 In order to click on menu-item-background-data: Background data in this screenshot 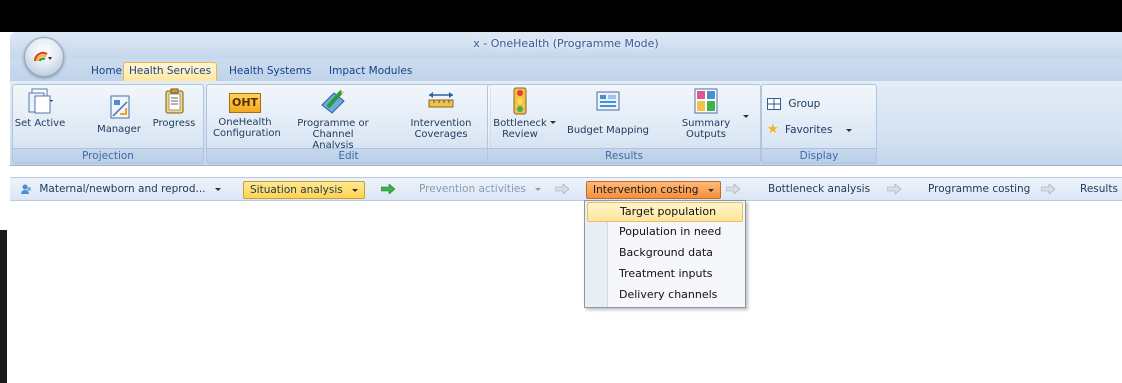, I will do `click(664, 253)`.